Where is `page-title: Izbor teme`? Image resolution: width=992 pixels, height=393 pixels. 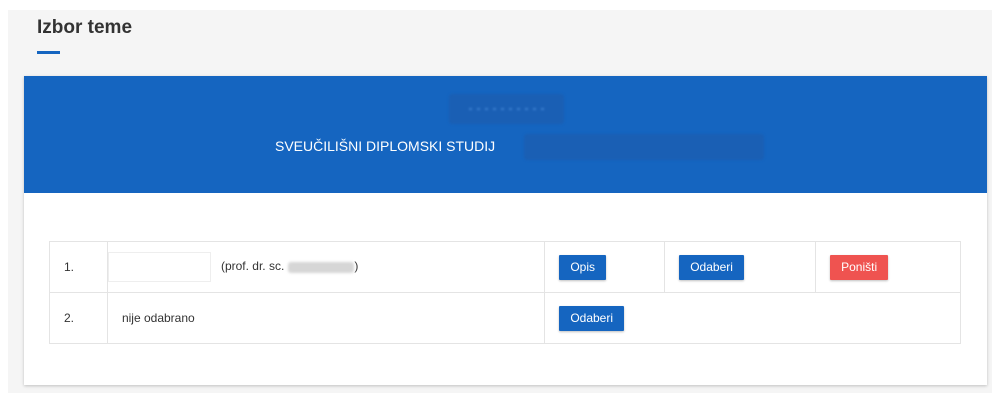 page-title: Izbor teme is located at coordinates (85, 27).